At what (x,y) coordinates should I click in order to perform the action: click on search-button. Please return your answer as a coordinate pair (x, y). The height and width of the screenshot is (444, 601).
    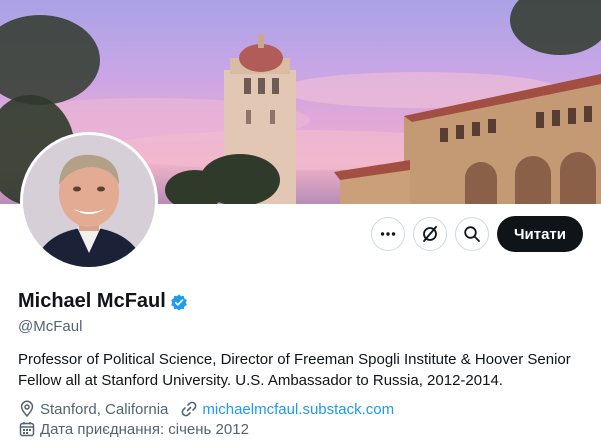
    Looking at the image, I should click on (471, 234).